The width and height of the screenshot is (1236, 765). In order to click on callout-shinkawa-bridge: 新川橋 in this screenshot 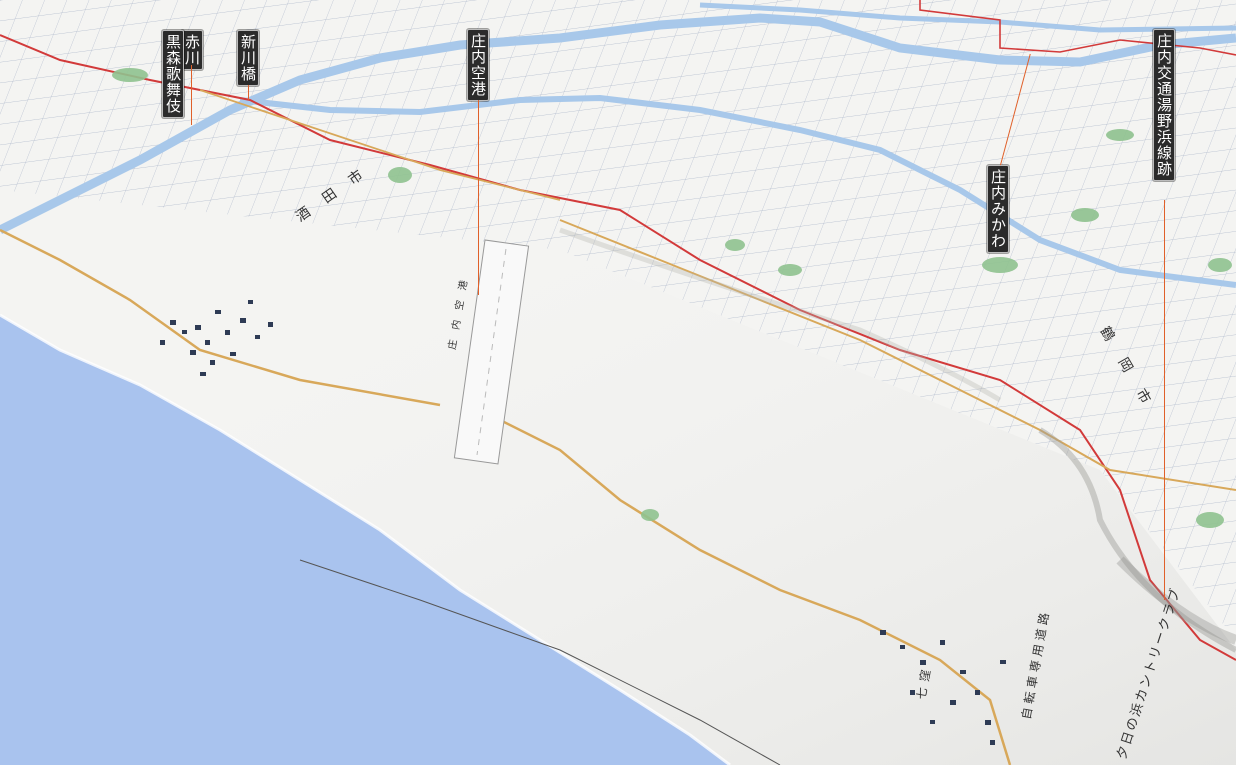, I will do `click(248, 58)`.